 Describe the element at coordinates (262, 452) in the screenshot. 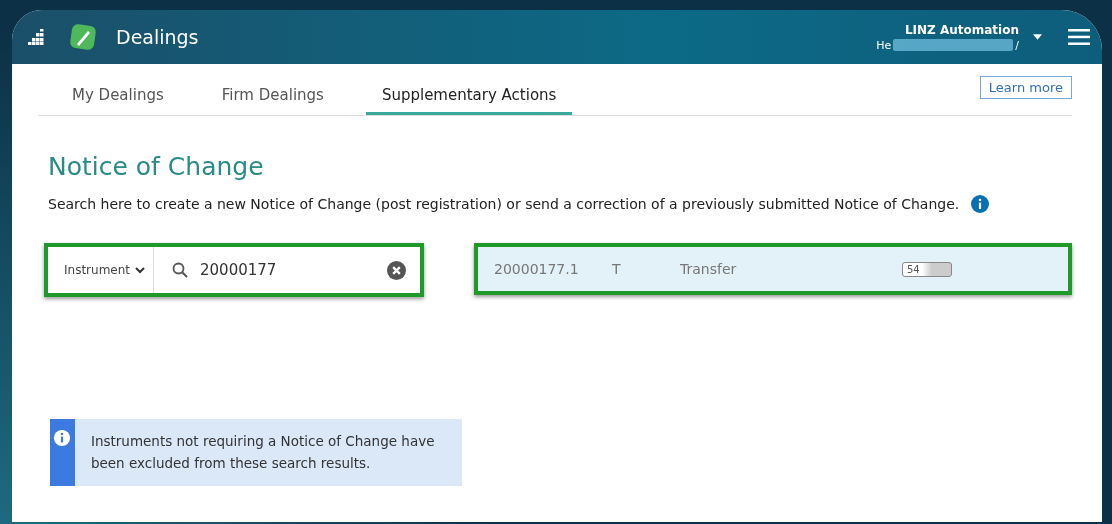

I see `info-message: Instruments not requiring a Notice of Change have been excluded from these search results.` at that location.